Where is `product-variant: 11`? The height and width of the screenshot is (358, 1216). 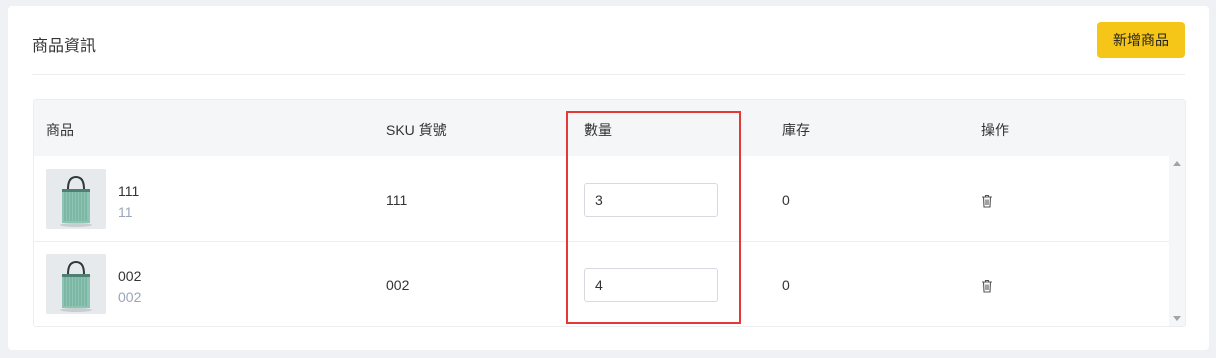
product-variant: 11 is located at coordinates (125, 212).